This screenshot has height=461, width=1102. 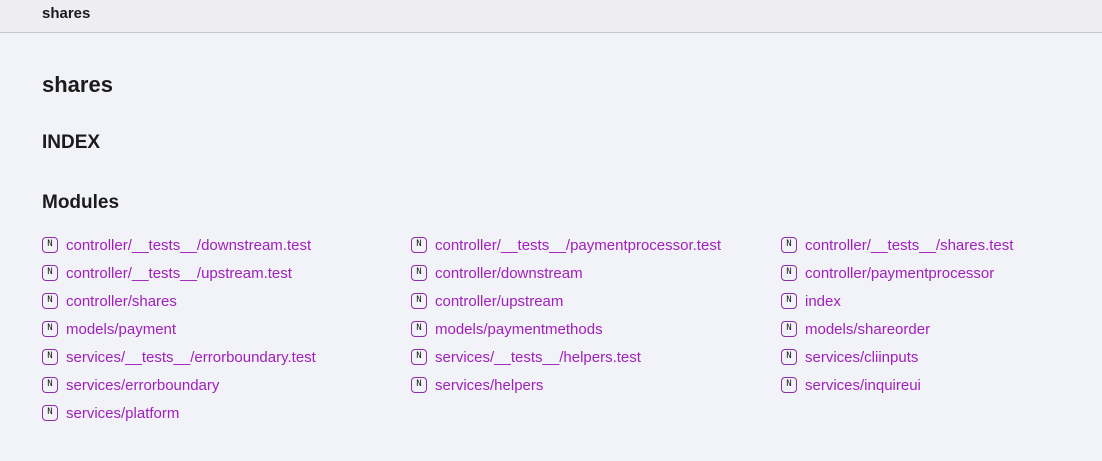 What do you see at coordinates (509, 273) in the screenshot?
I see `module-link: controller/downstream` at bounding box center [509, 273].